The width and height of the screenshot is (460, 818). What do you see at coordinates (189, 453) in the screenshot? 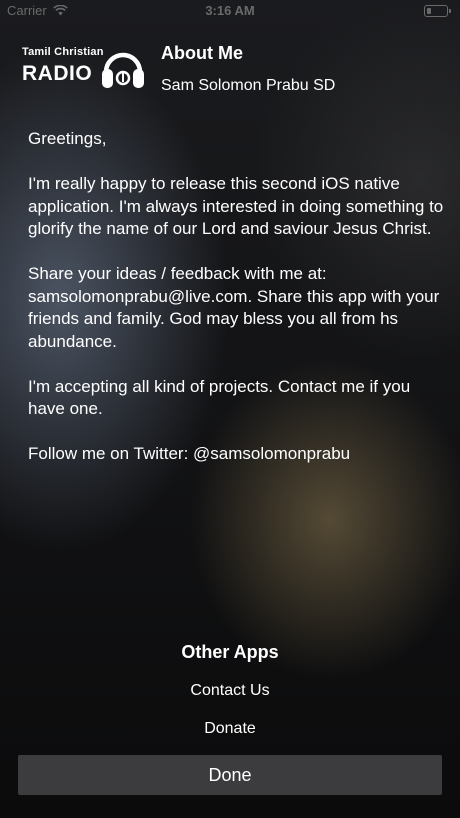
I see `twitter-paragraph: Follow me on Twitter: @samsolomonprabu` at bounding box center [189, 453].